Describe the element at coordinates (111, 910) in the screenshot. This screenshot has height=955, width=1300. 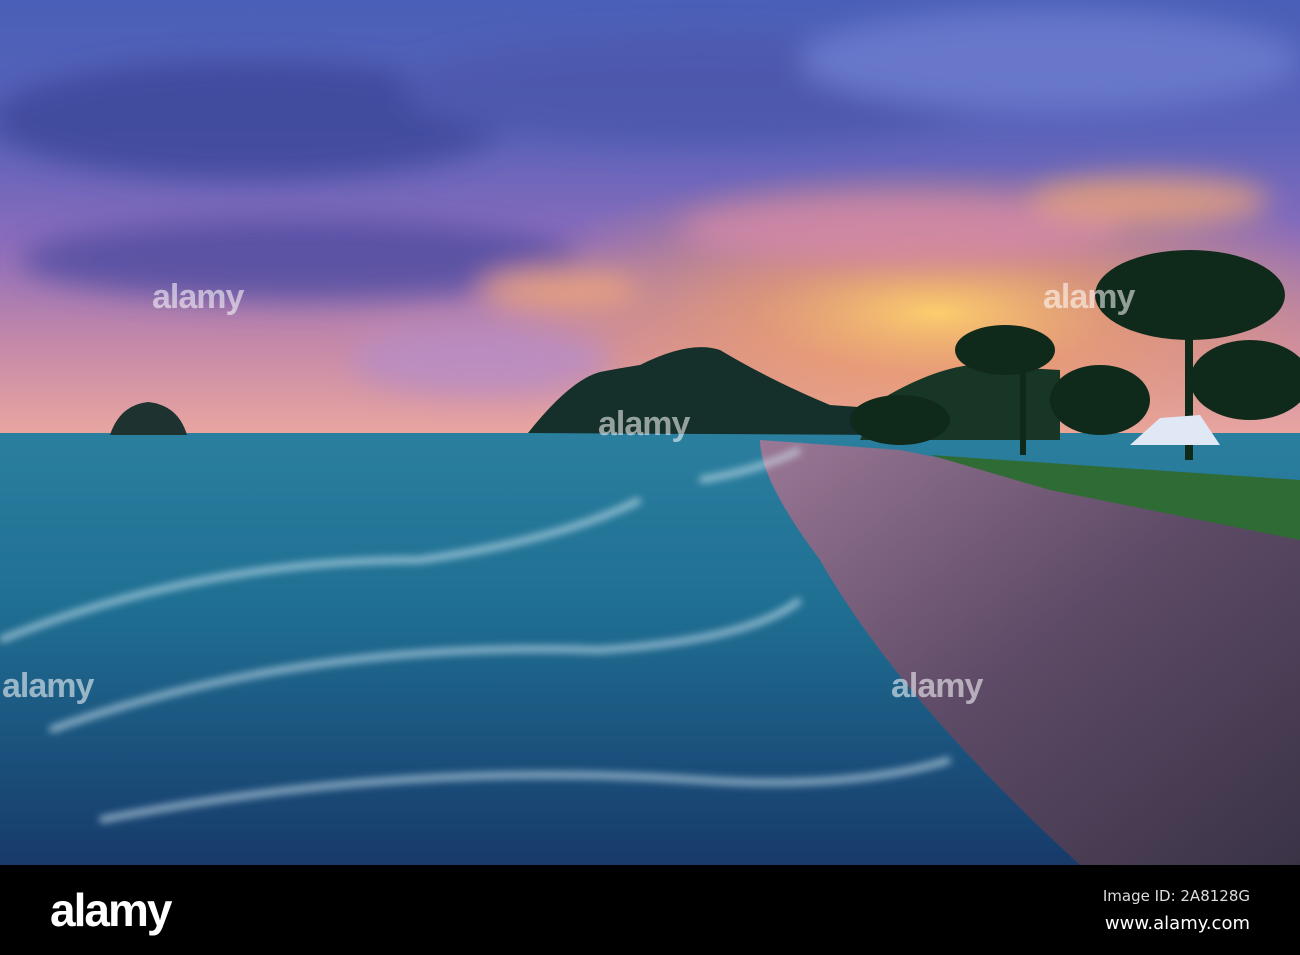
I see `alamy-logo: alamy` at that location.